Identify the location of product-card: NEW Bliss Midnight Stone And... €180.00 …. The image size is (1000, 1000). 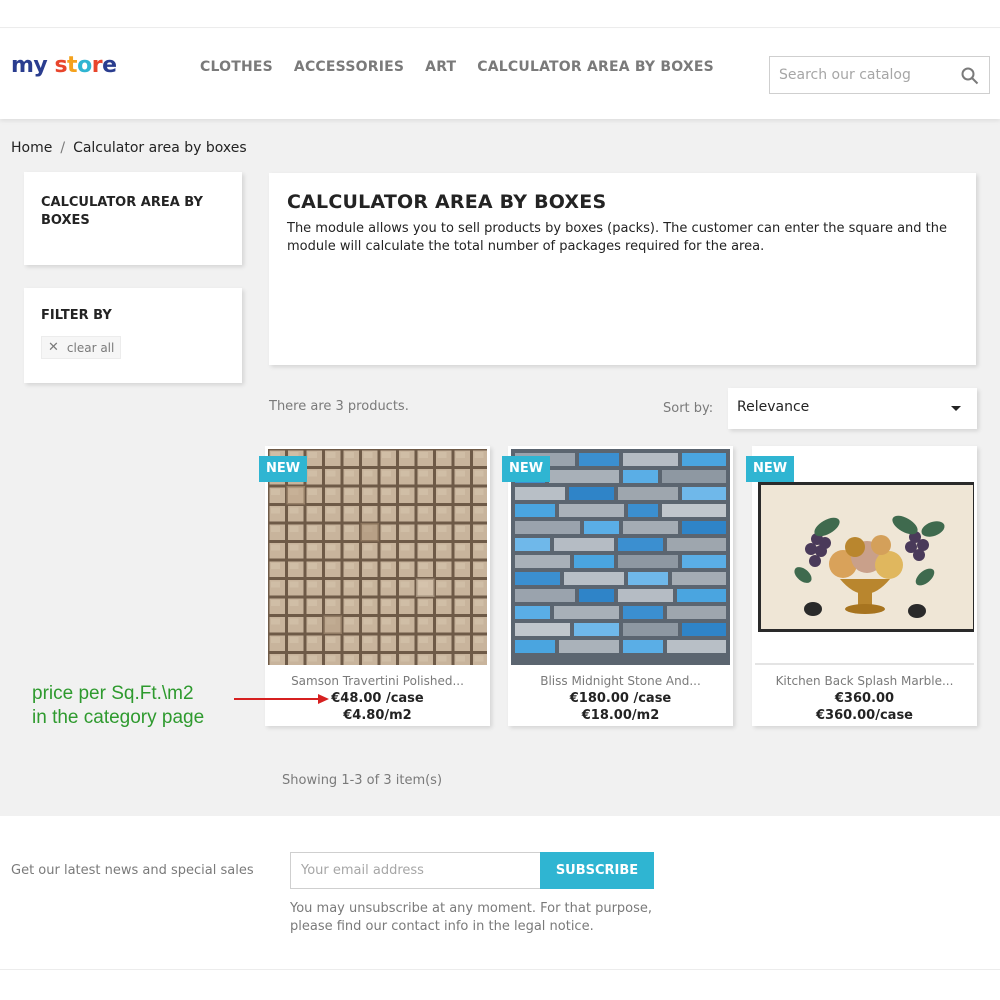
(617, 586).